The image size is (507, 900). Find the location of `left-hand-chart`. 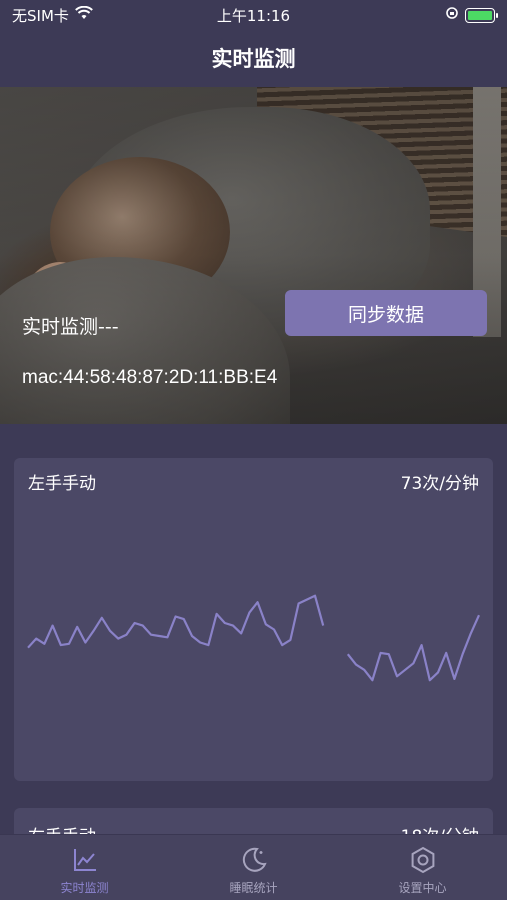

left-hand-chart is located at coordinates (254, 638).